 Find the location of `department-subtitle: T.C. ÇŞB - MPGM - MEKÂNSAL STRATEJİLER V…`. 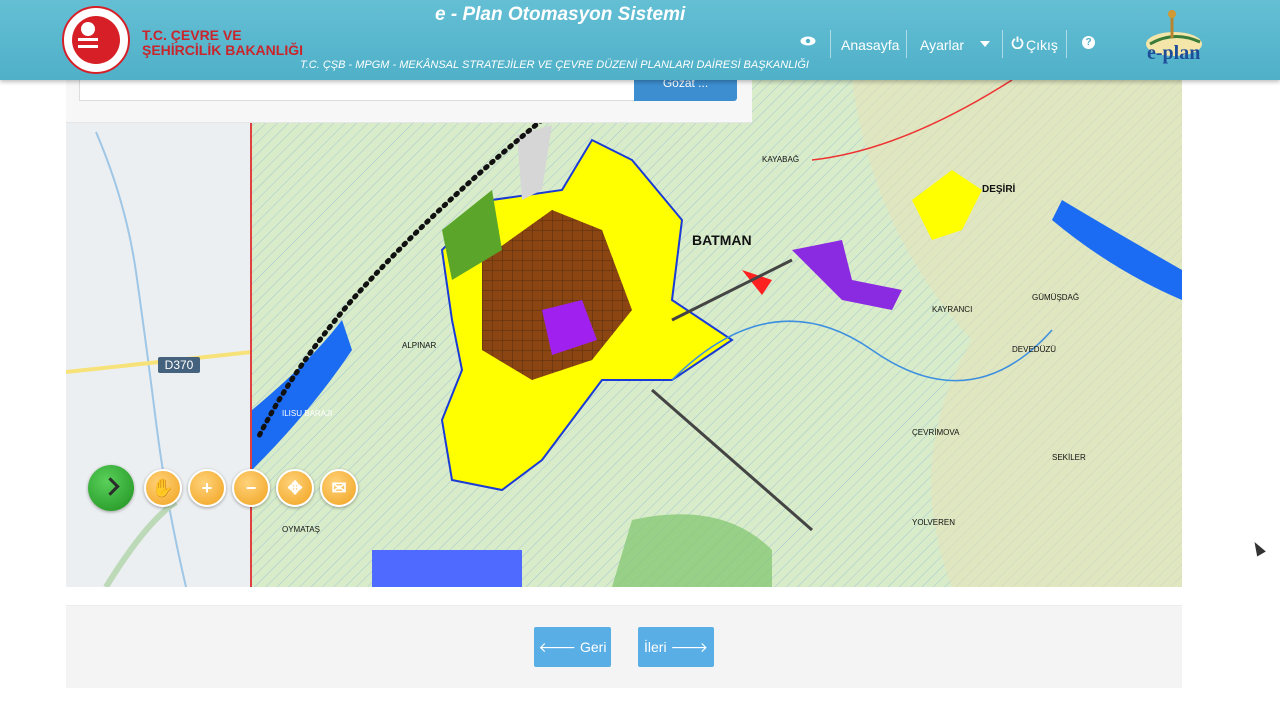

department-subtitle: T.C. ÇŞB - MPGM - MEKÂNSAL STRATEJİLER V… is located at coordinates (554, 65).